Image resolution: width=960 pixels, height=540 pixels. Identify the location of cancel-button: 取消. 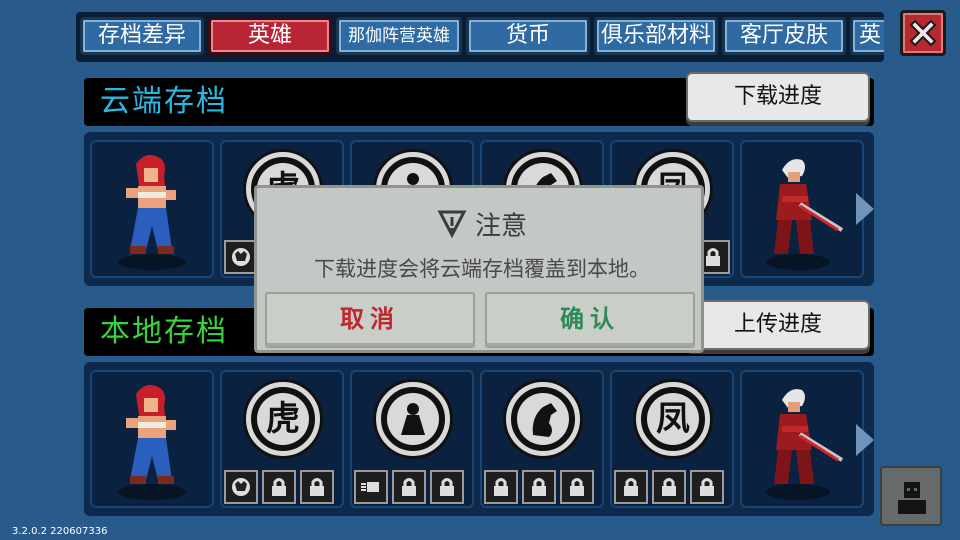
(370, 320).